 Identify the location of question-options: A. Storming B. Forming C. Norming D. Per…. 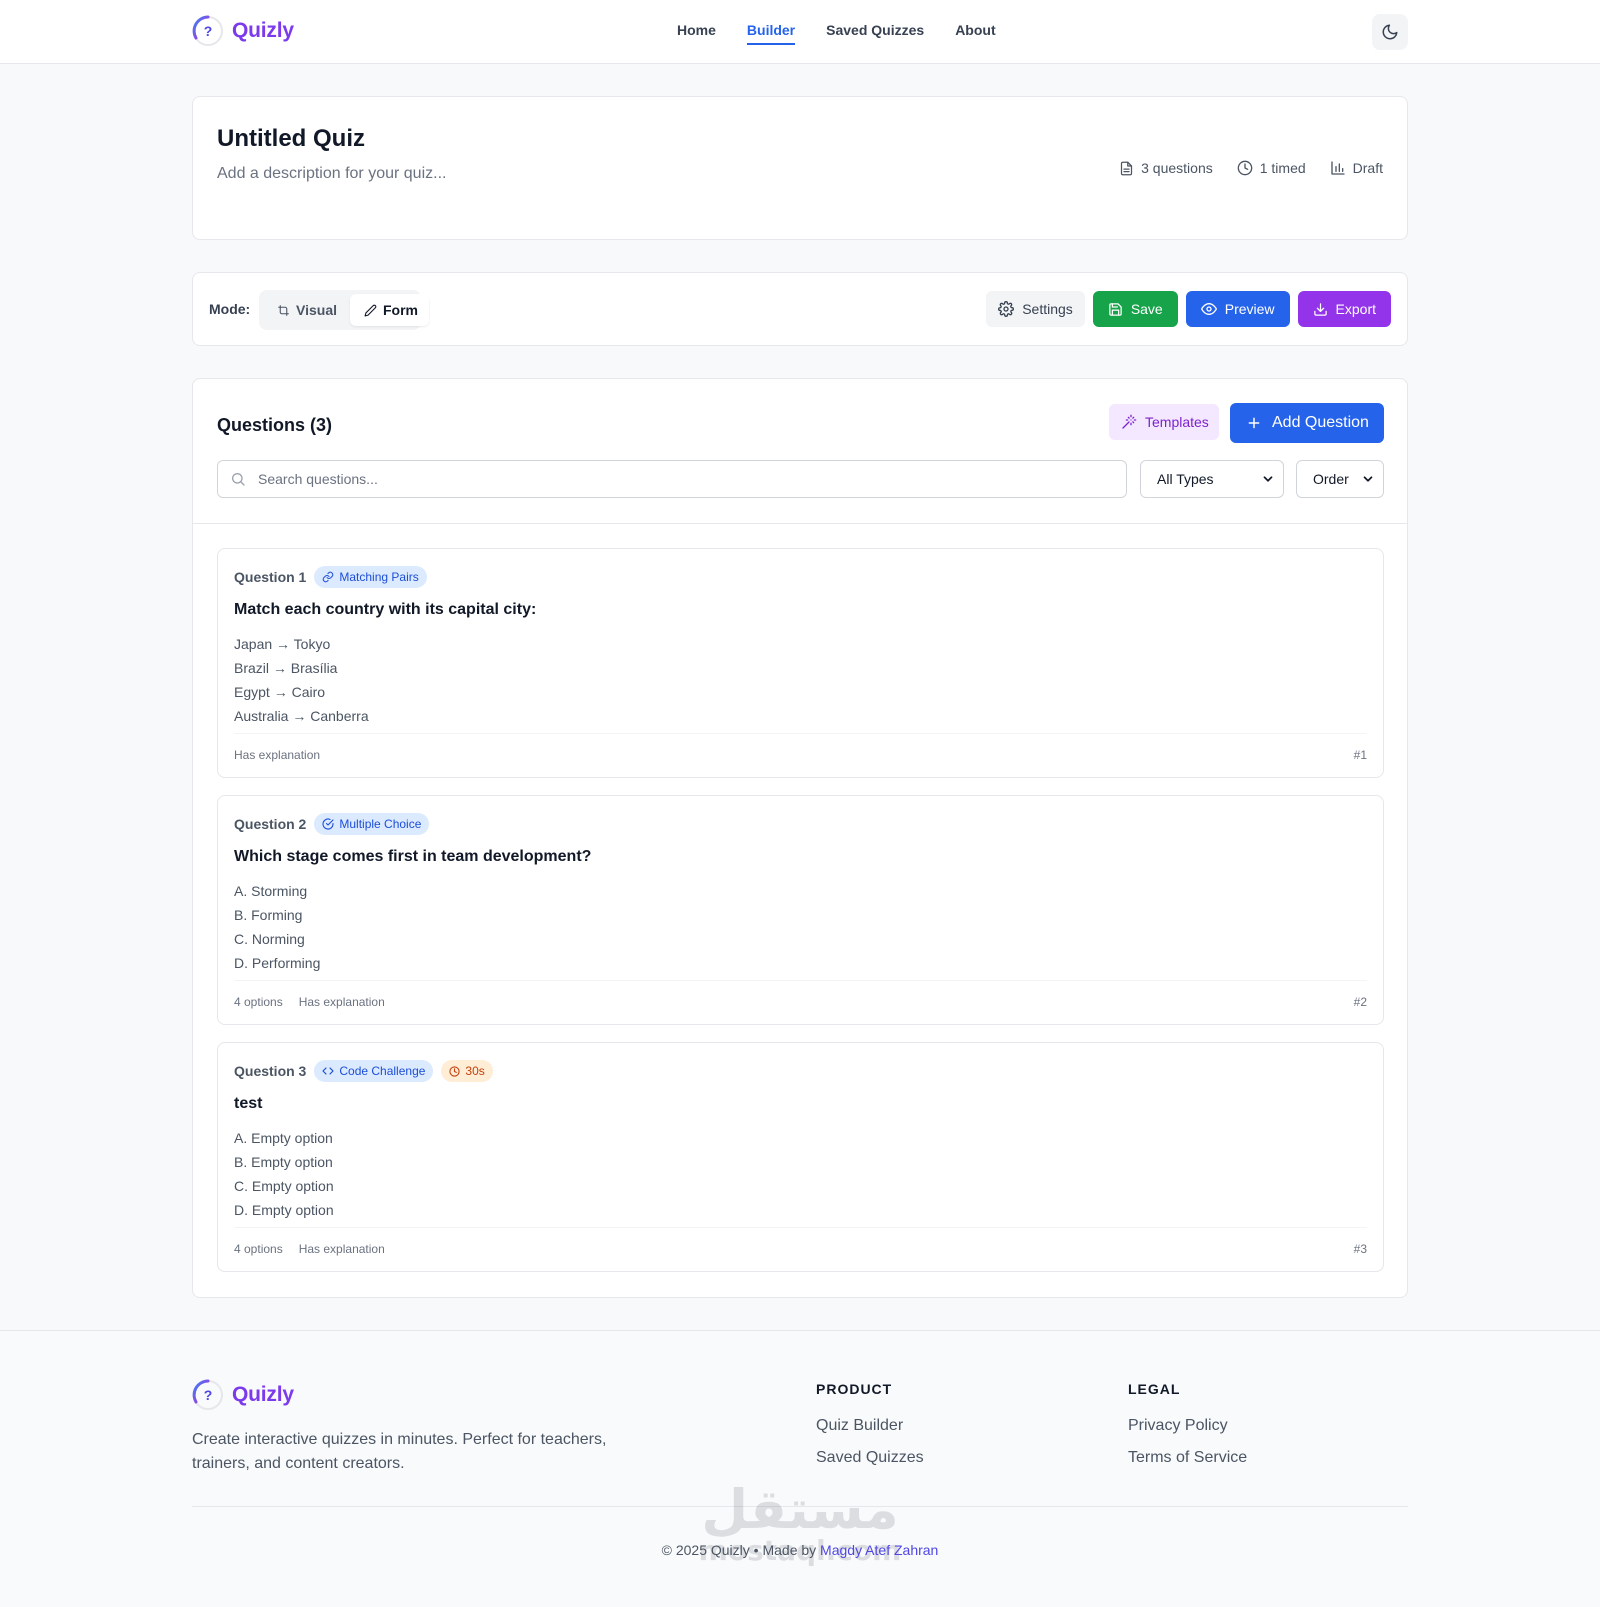
(277, 927).